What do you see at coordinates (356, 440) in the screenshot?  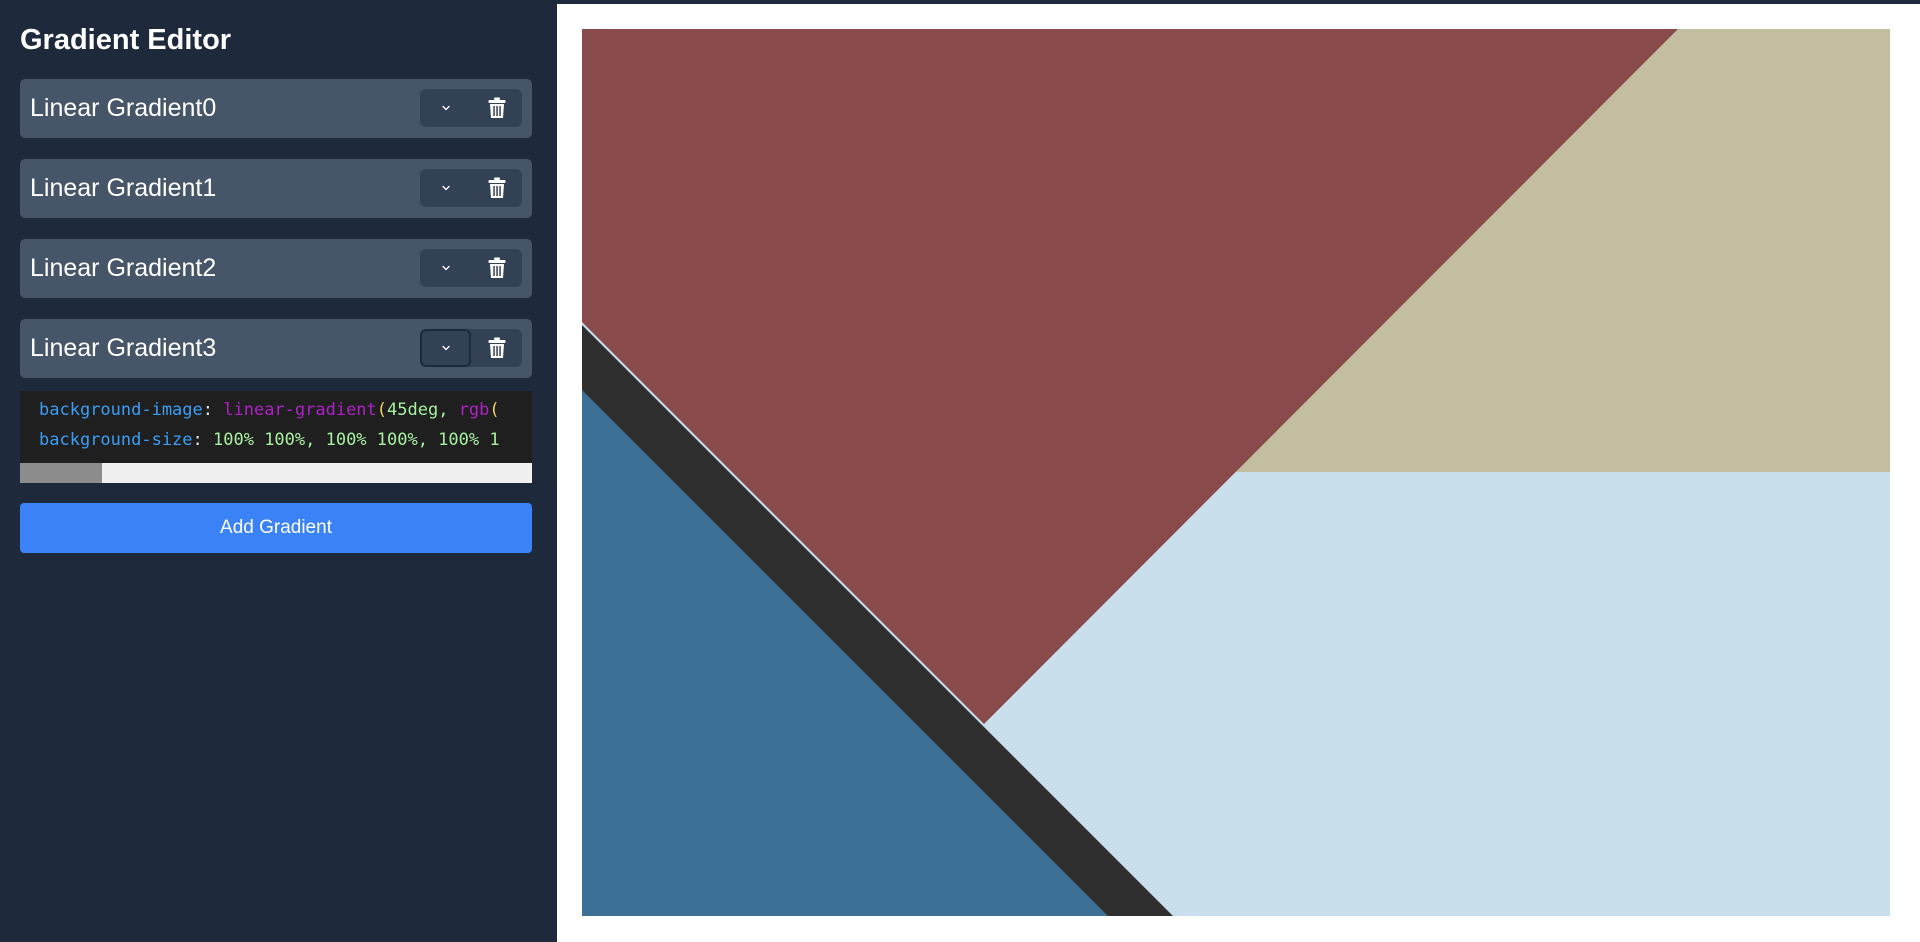 I see `code-values: 100% 100%, 100% 100%, 100% 1` at bounding box center [356, 440].